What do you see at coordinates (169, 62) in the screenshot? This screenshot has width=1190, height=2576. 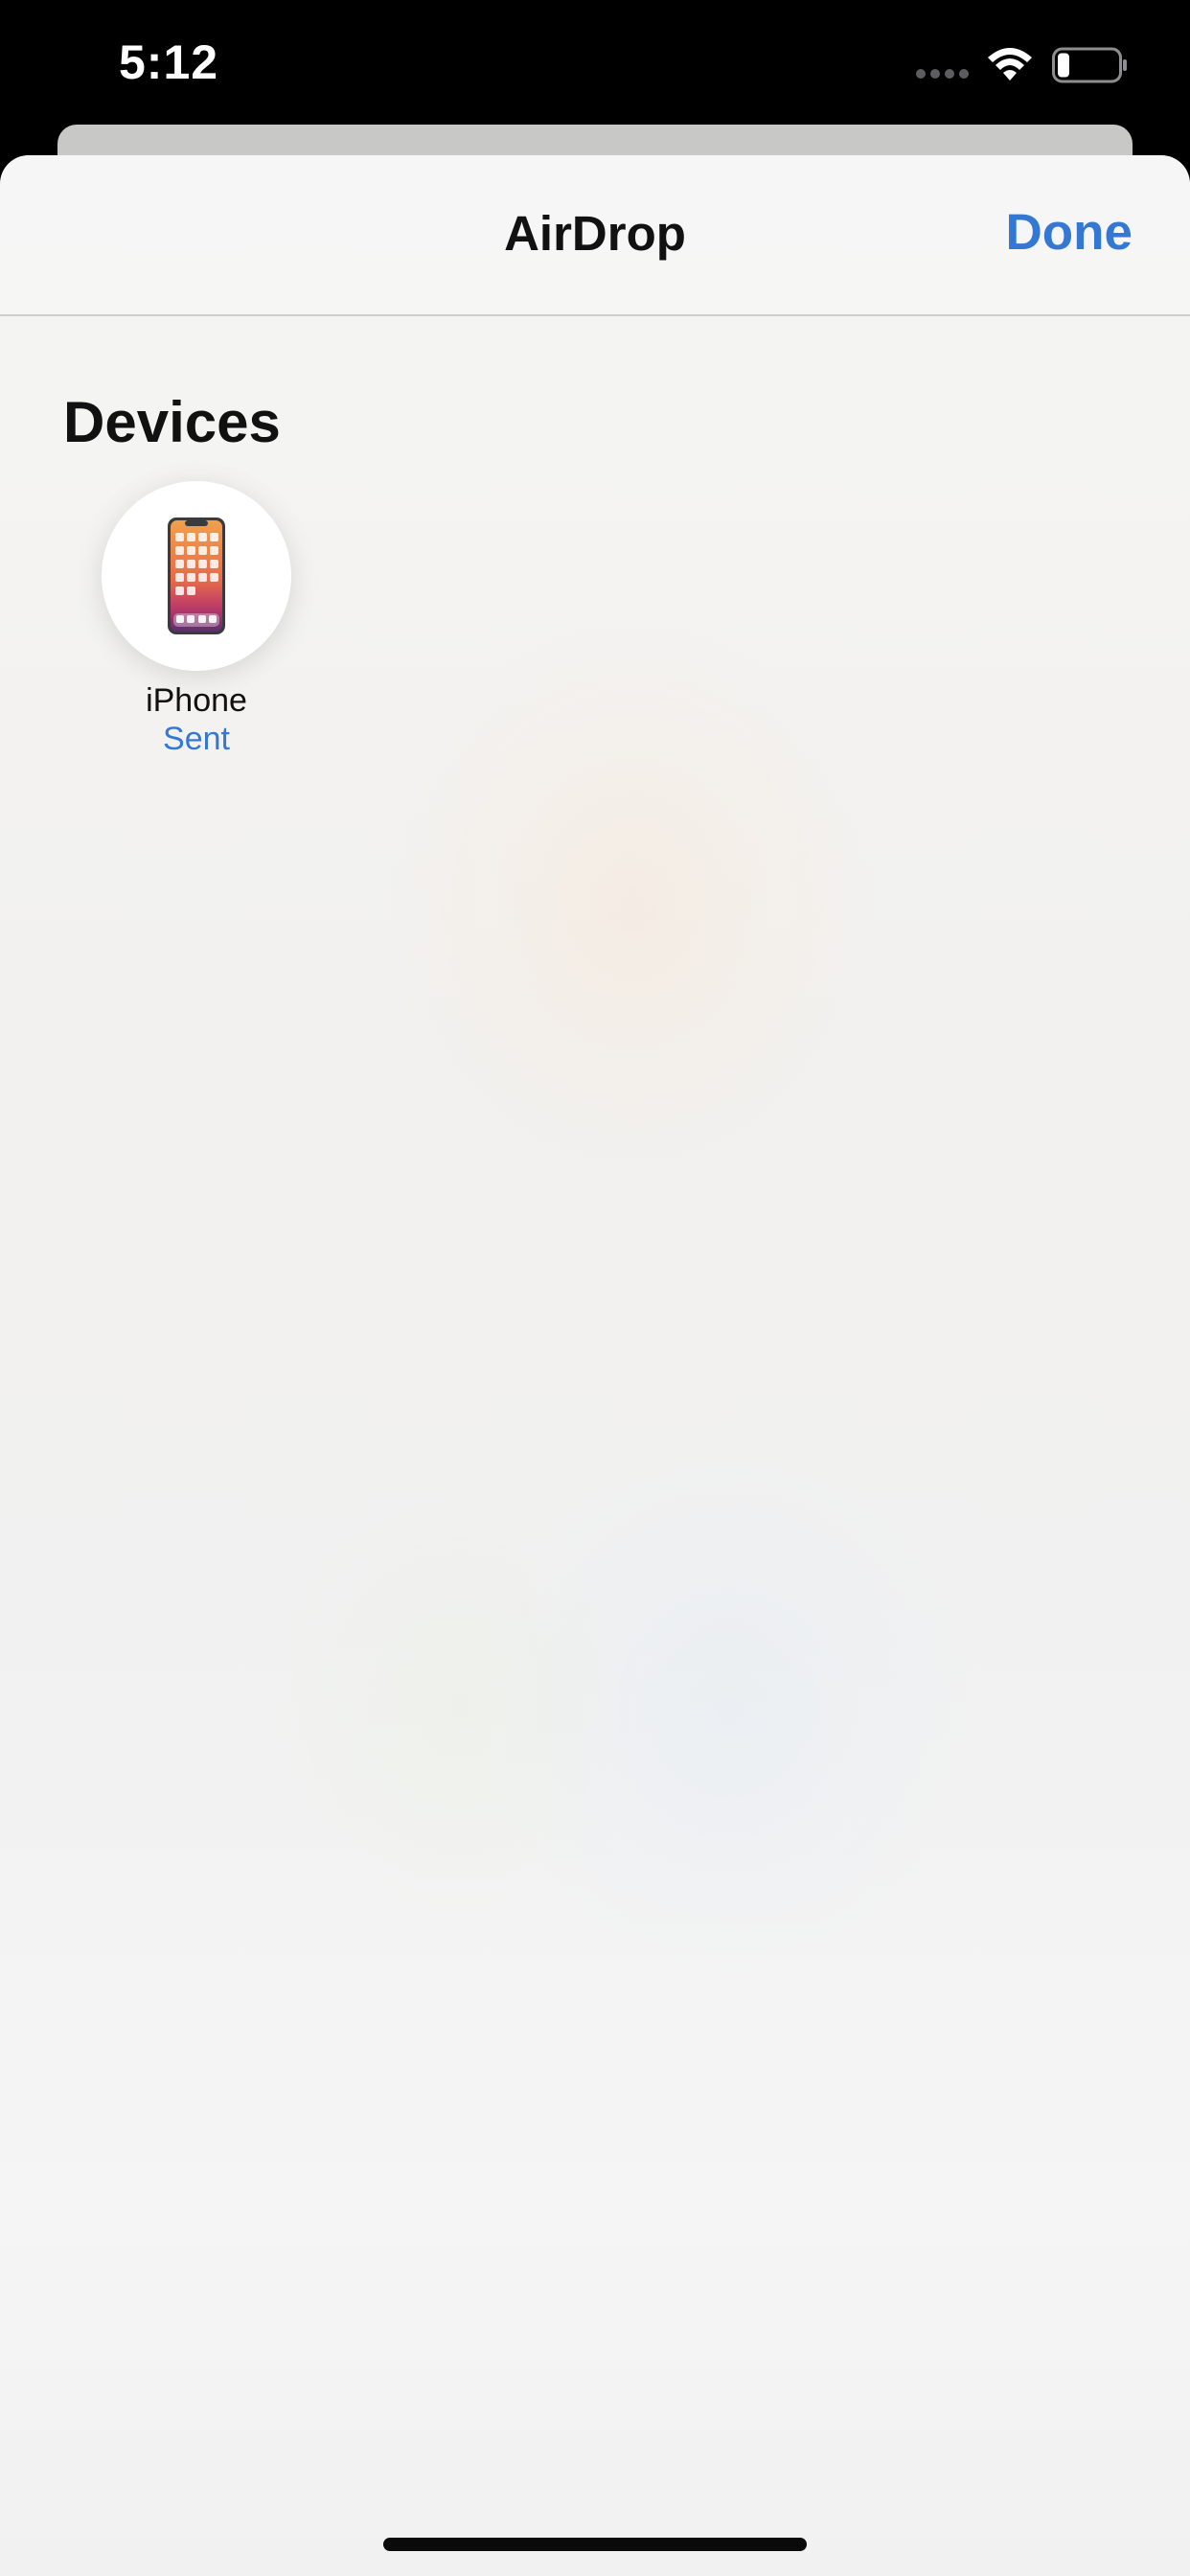 I see `status-time: 5:12` at bounding box center [169, 62].